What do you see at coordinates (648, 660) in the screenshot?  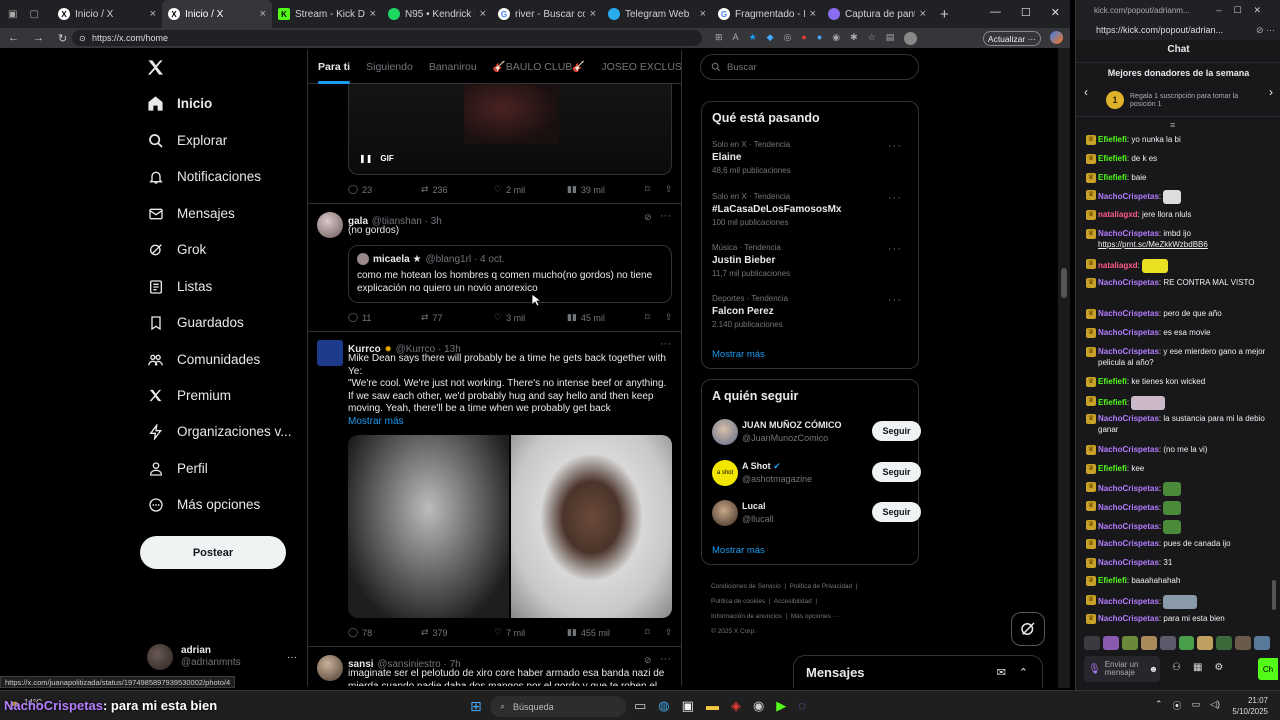 I see `grok-icon: ⊘` at bounding box center [648, 660].